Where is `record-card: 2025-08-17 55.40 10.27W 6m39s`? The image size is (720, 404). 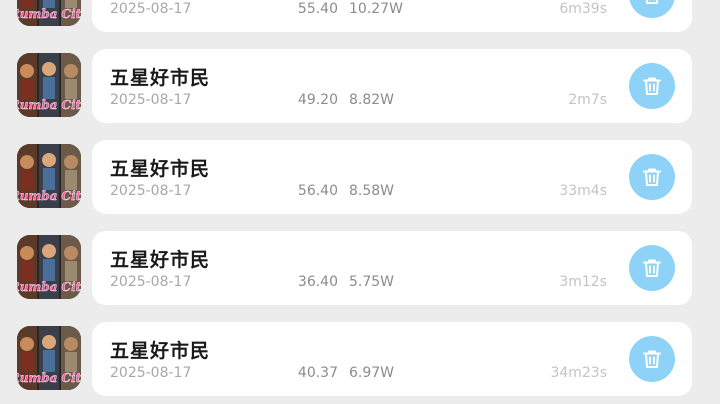
record-card: 2025-08-17 55.40 10.27W 6m39s is located at coordinates (392, 16).